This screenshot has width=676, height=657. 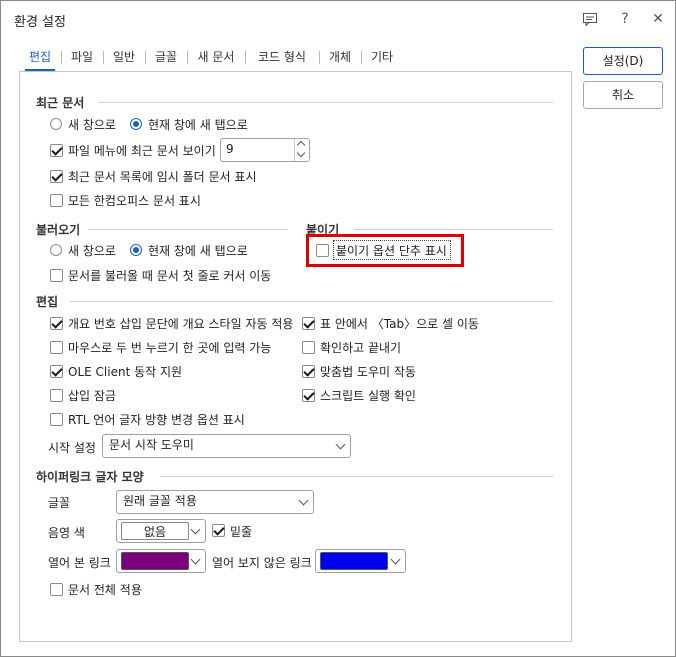 I want to click on ok-button: 설정(D), so click(x=623, y=61).